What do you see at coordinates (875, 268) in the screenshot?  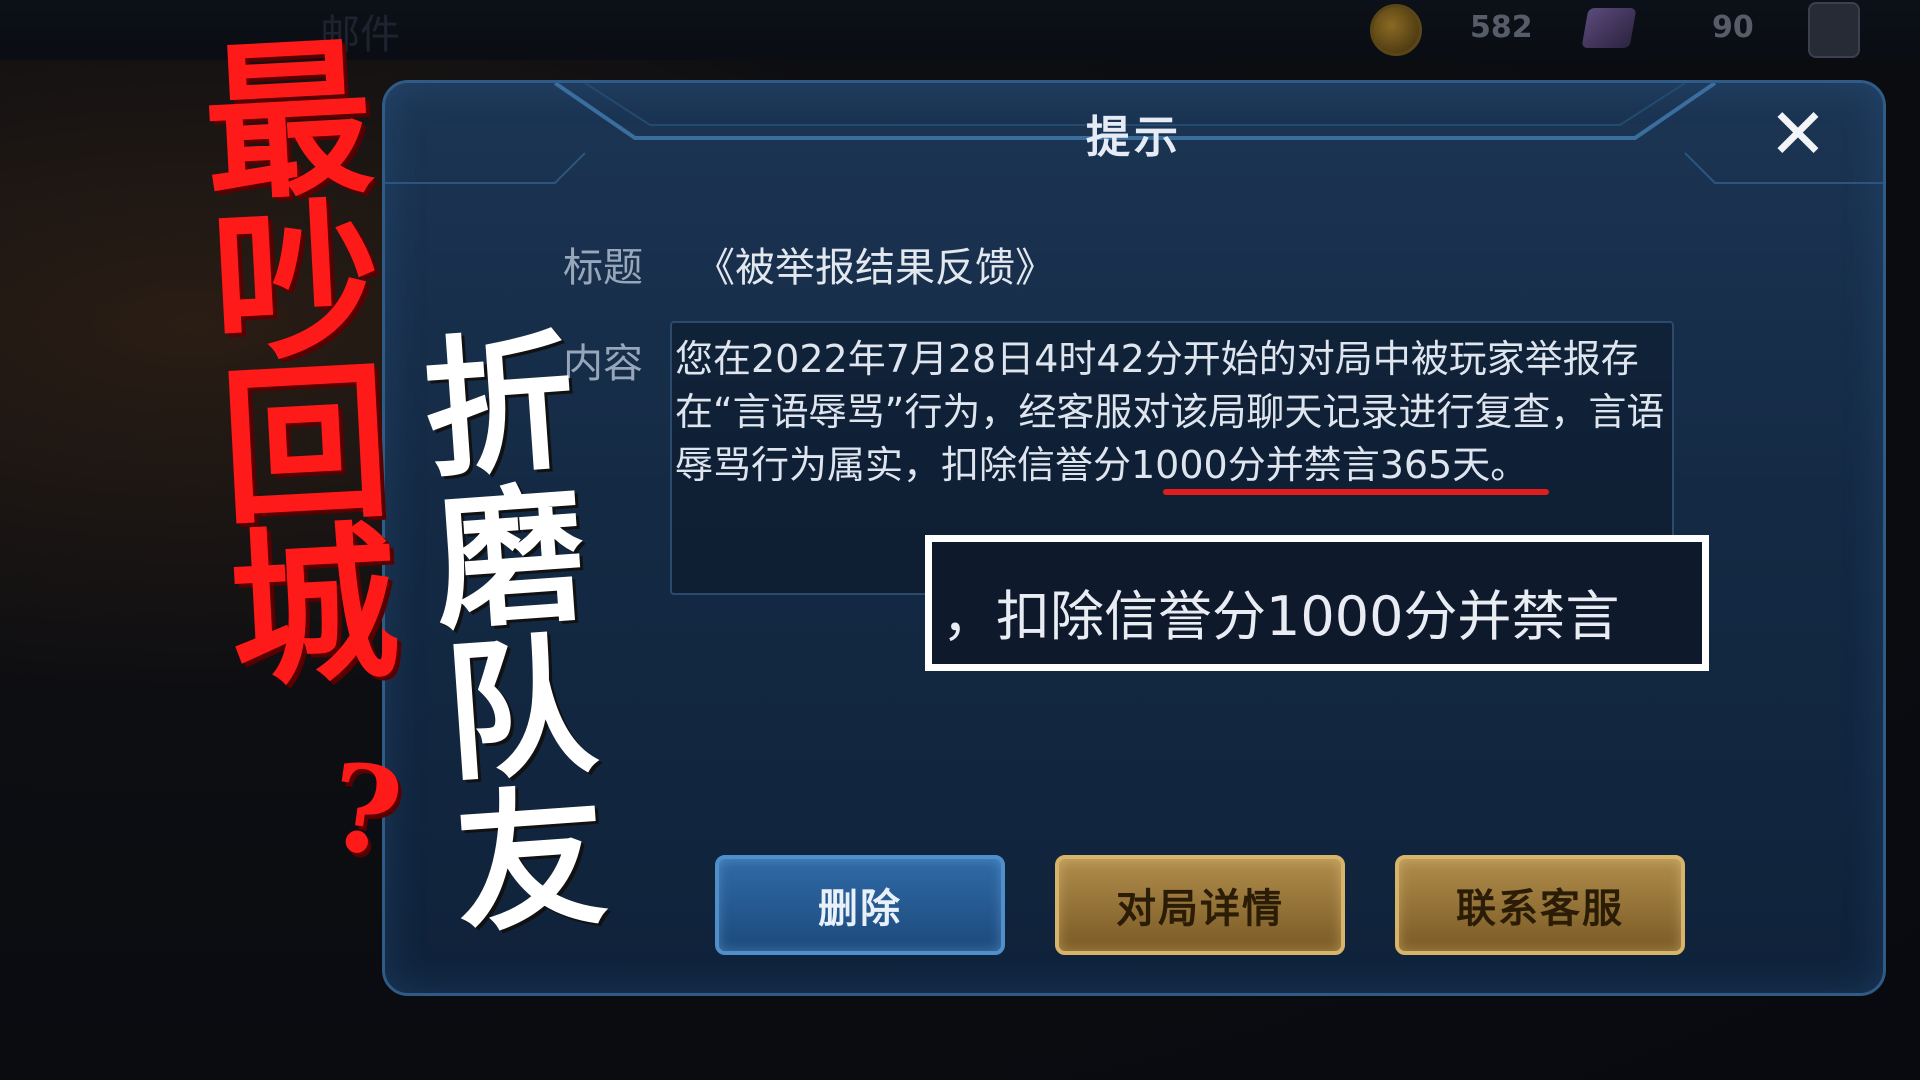 I see `subject-value: 《被举报结果反馈》` at bounding box center [875, 268].